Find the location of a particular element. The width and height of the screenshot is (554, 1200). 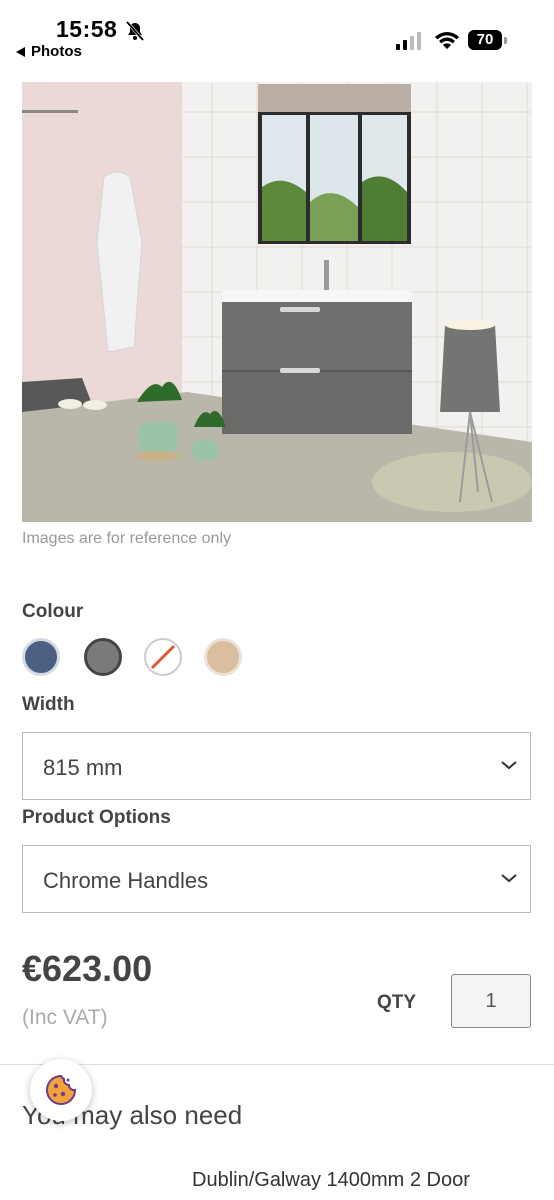

colour-swatch-blue is located at coordinates (41, 657).